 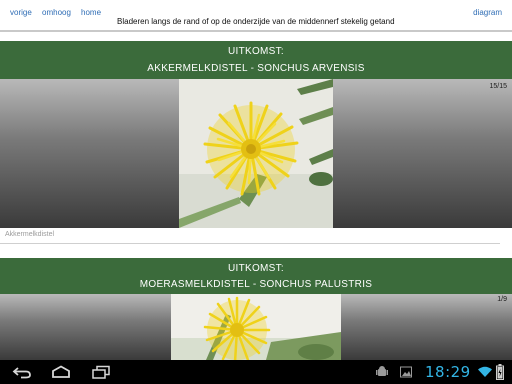 I want to click on photo-caption: Akkermelkdistel, so click(x=30, y=234).